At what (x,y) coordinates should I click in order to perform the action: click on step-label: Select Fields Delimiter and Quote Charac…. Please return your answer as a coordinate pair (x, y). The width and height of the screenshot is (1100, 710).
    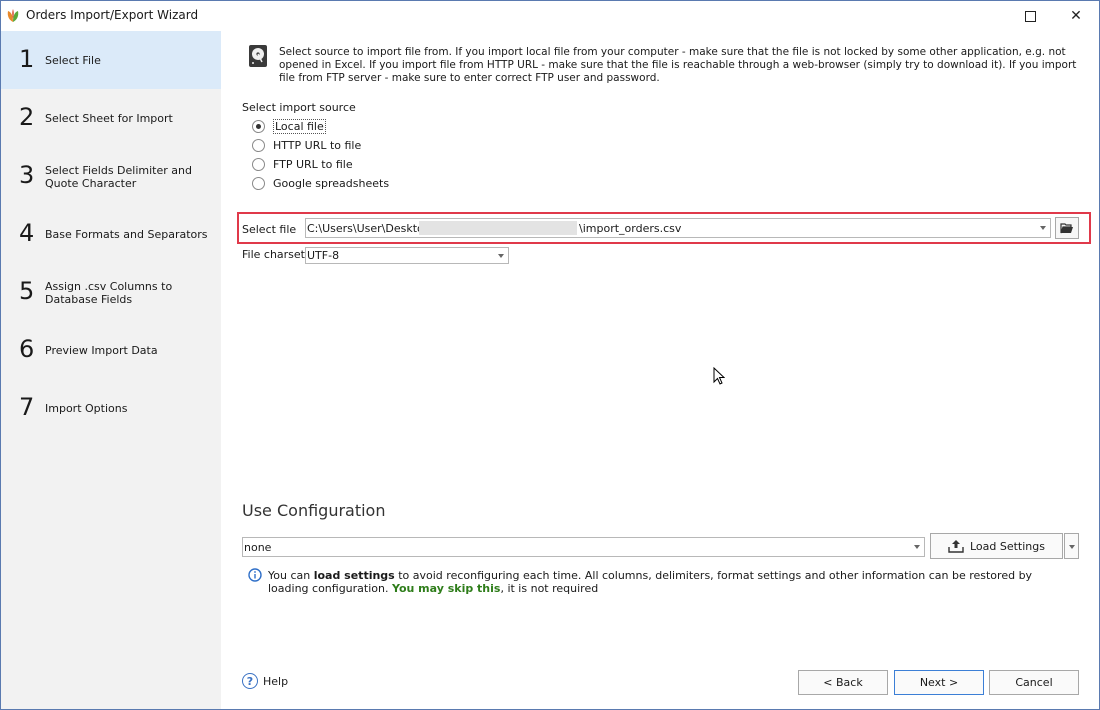
    Looking at the image, I should click on (118, 177).